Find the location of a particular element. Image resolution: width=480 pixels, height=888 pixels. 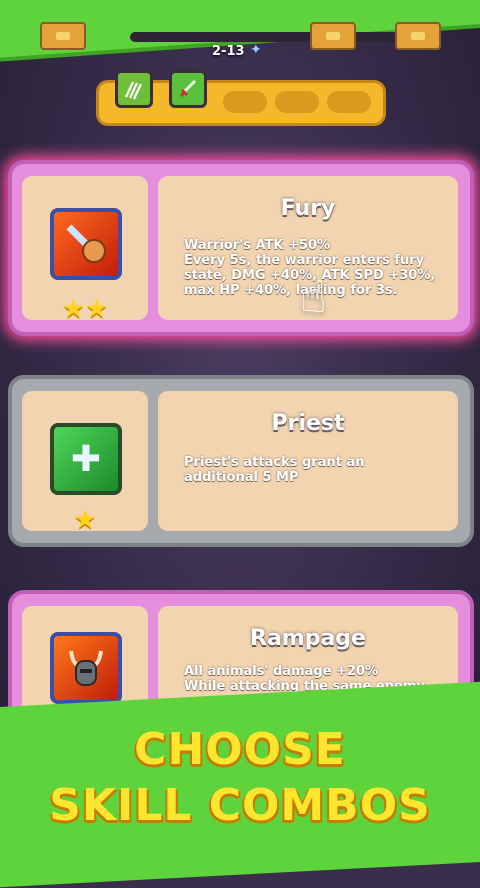

sword-icon is located at coordinates (188, 89).